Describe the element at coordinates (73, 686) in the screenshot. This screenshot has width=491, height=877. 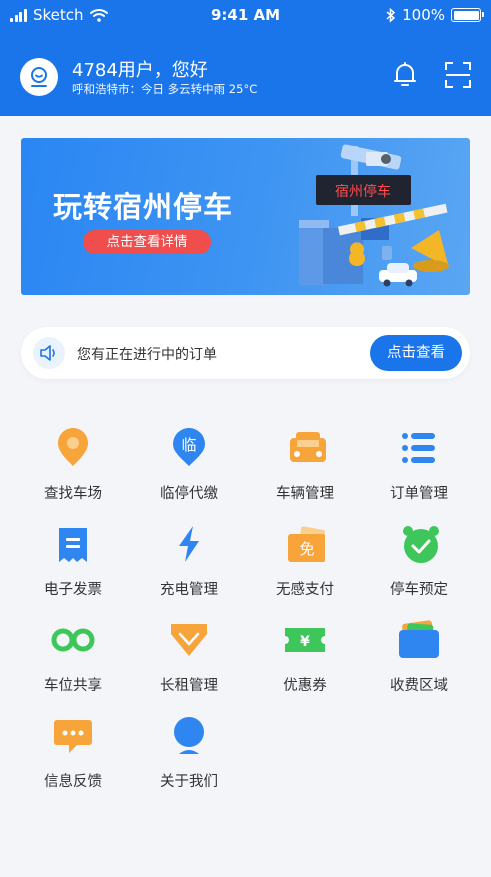
I see `menu-label: 车位共享` at that location.